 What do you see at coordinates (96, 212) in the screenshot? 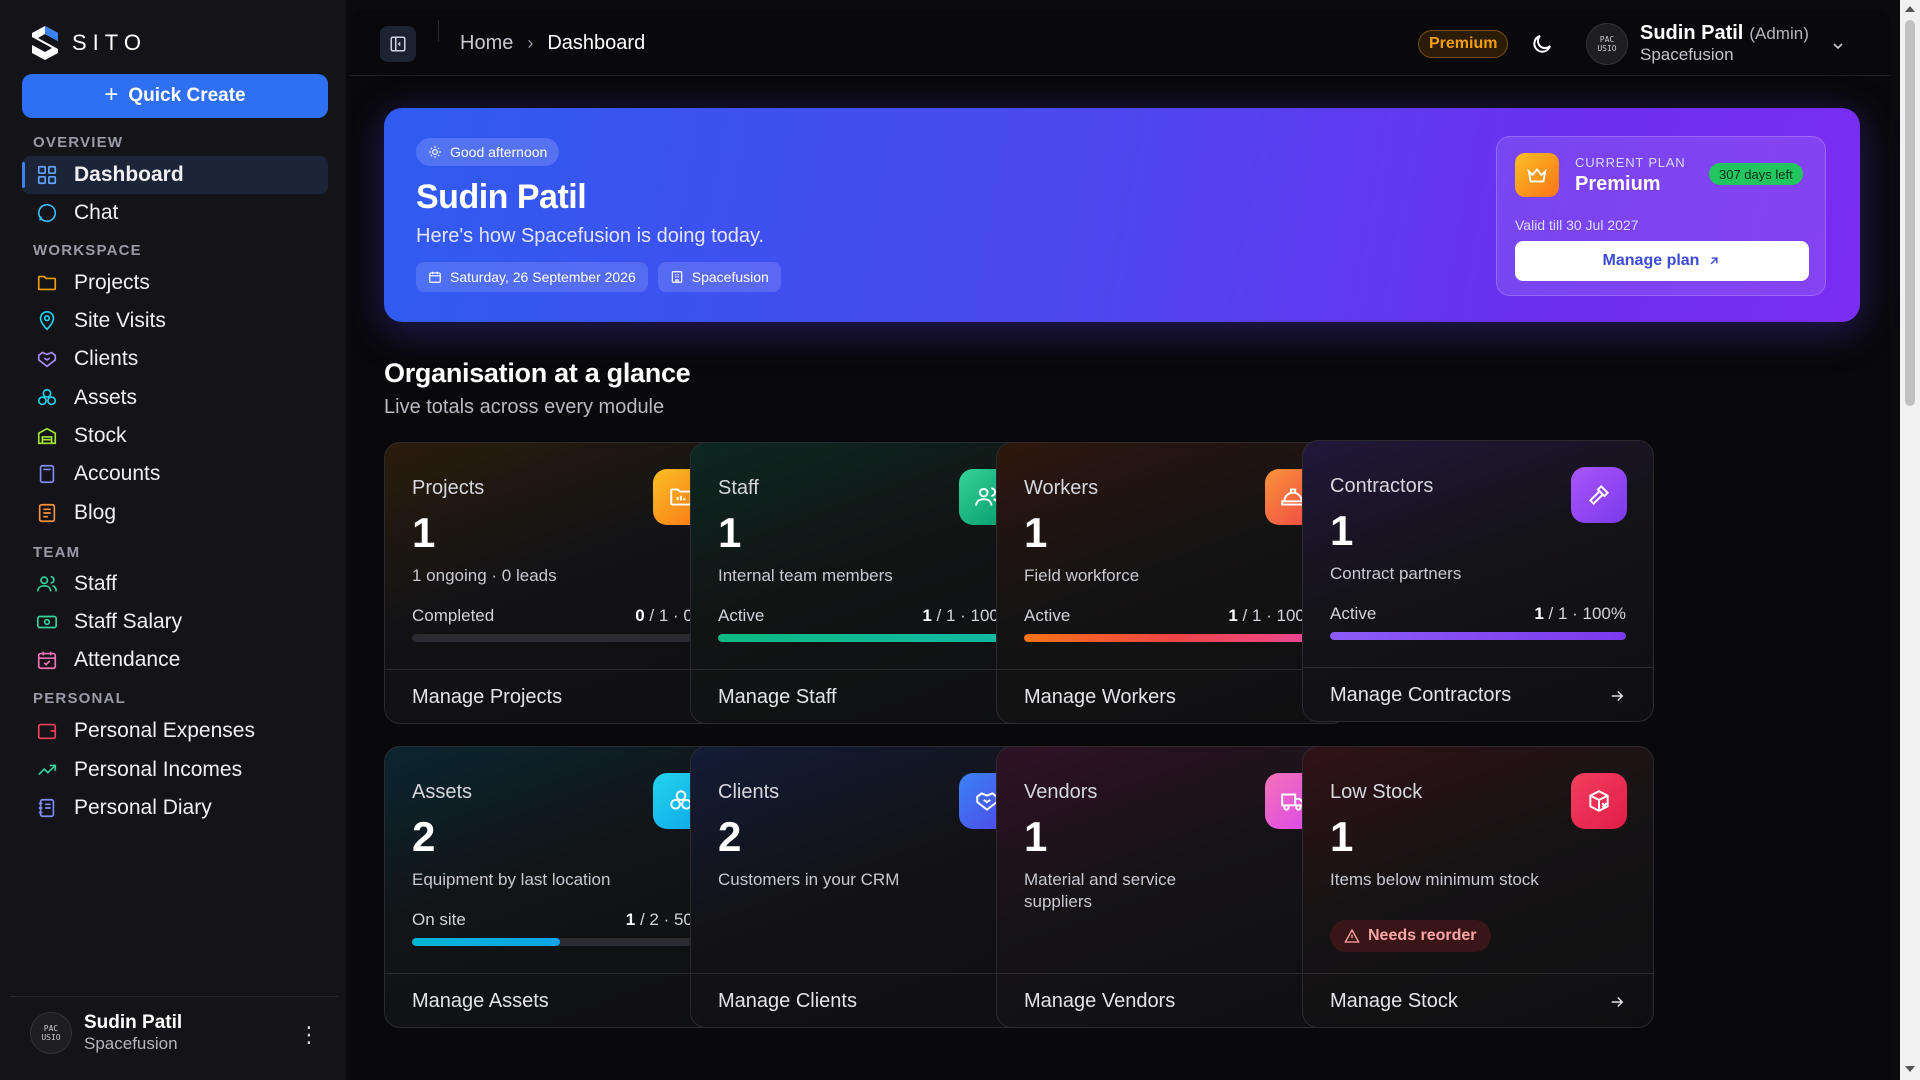
I see `sidebar-item-label: Chat` at bounding box center [96, 212].